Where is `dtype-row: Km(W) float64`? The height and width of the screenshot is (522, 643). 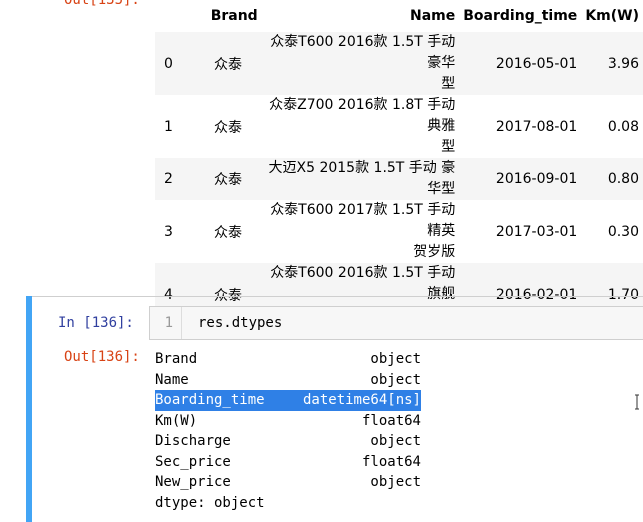
dtype-row: Km(W) float64 is located at coordinates (288, 421).